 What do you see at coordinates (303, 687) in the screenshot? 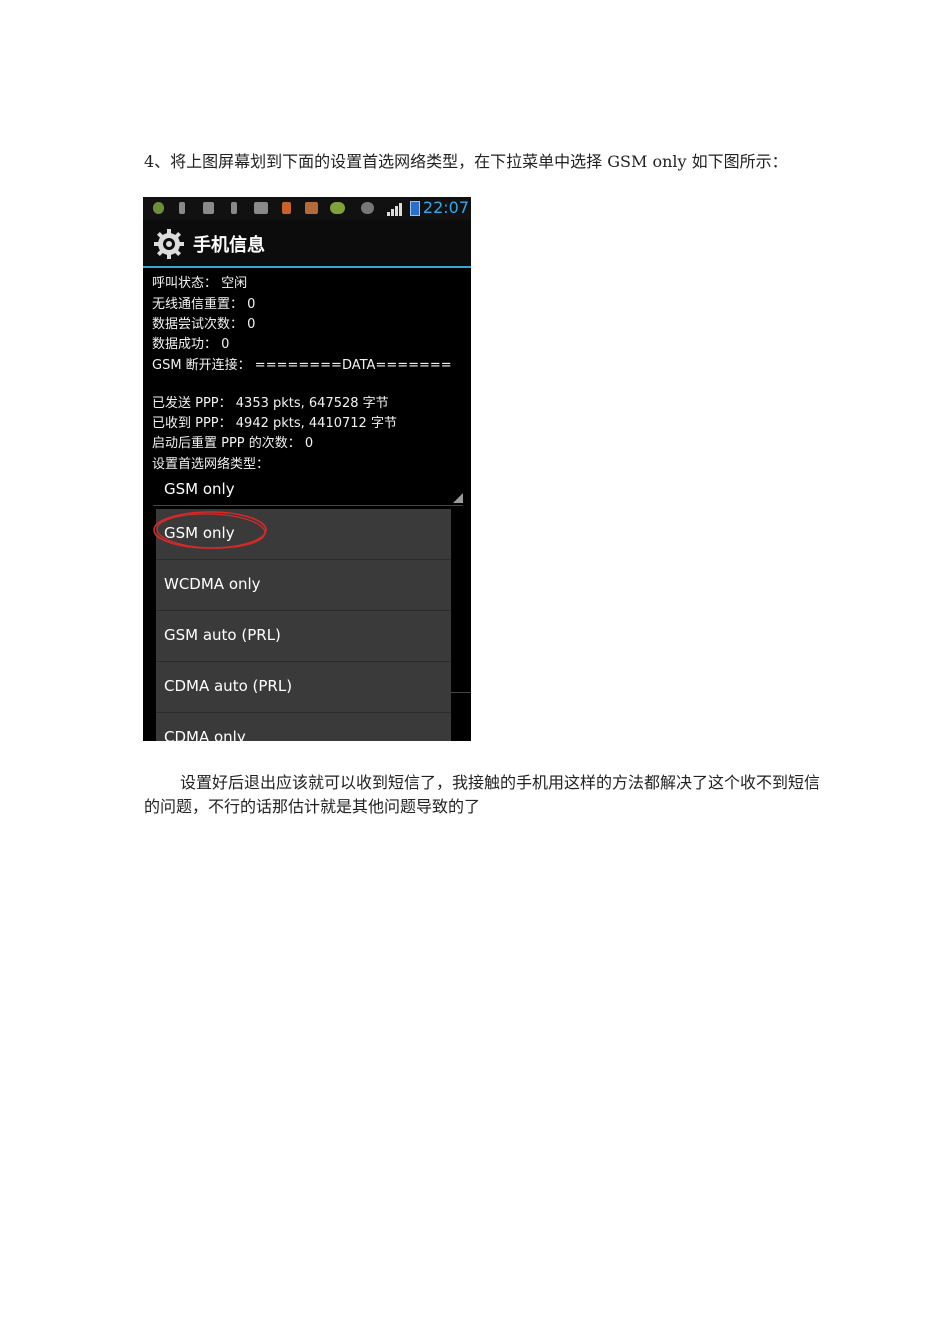
I see `option-cdma-auto-prl: CDMA auto (PRL)` at bounding box center [303, 687].